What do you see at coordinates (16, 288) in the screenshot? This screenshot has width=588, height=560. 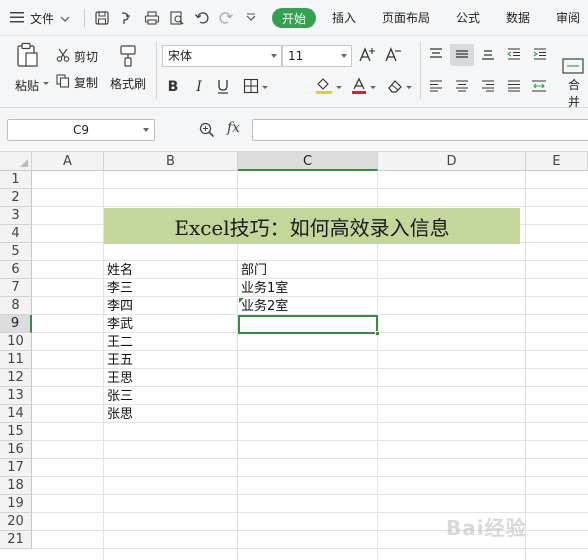 I see `row-header-7: 7` at bounding box center [16, 288].